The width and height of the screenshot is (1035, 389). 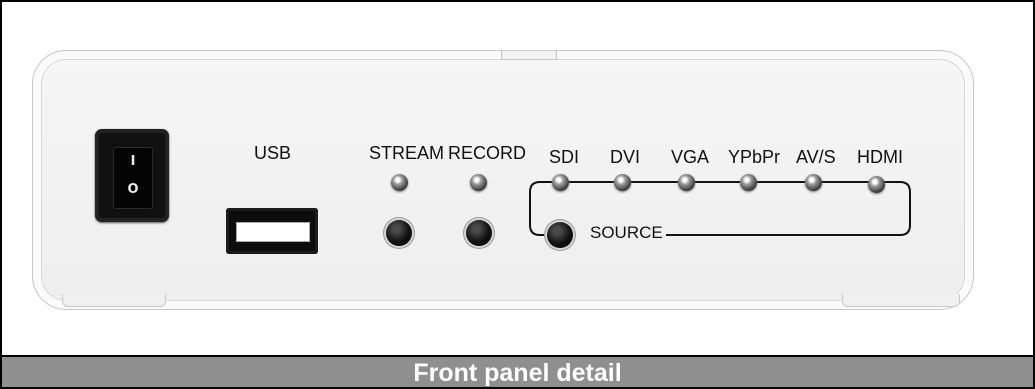 I want to click on caption-bar: Front panel detail, so click(x=517, y=371).